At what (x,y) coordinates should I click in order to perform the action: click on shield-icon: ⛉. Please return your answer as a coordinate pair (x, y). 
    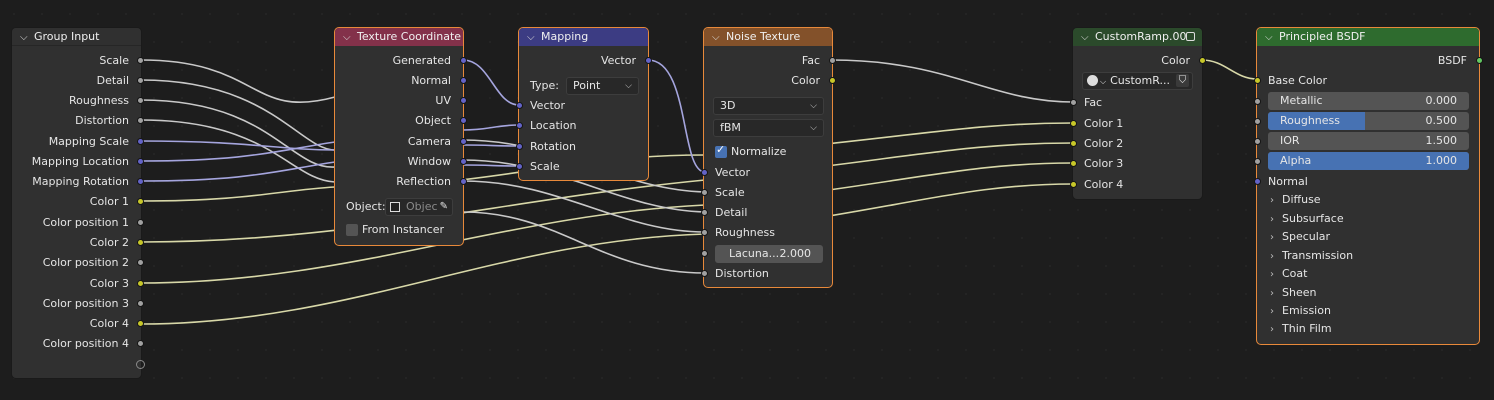
    Looking at the image, I should click on (1182, 80).